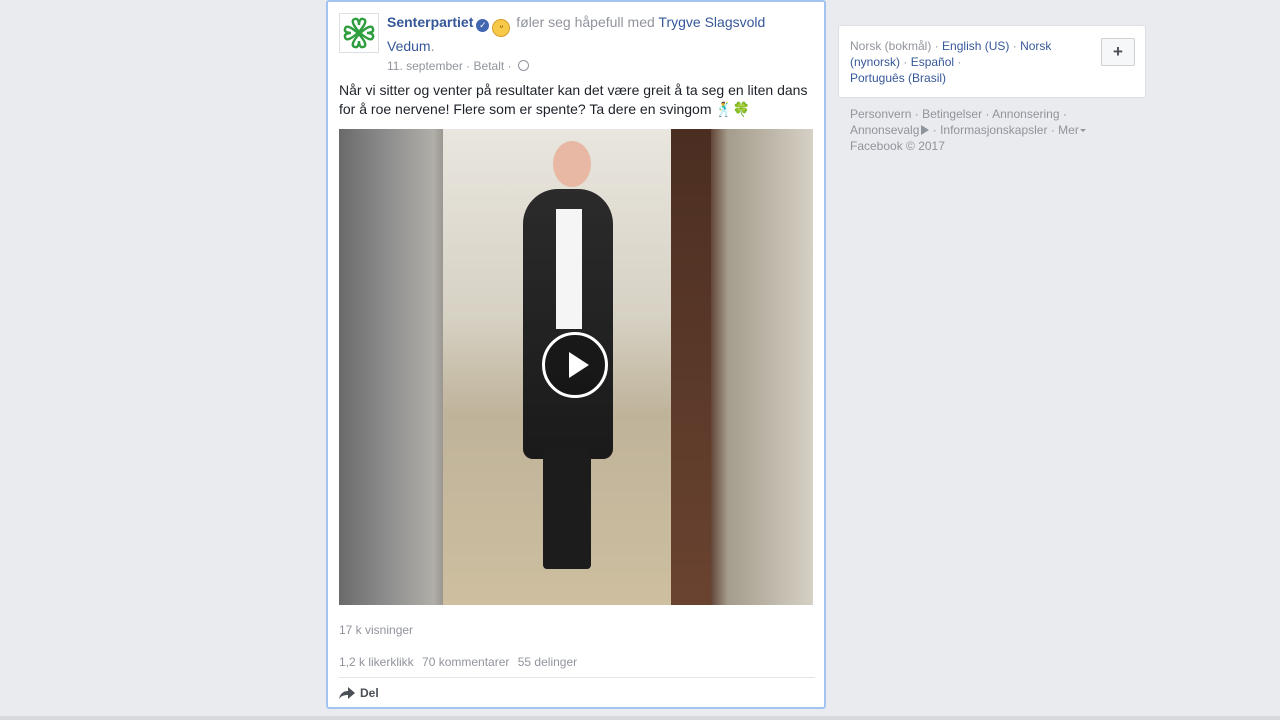  Describe the element at coordinates (1118, 52) in the screenshot. I see `add-language-button: +` at that location.